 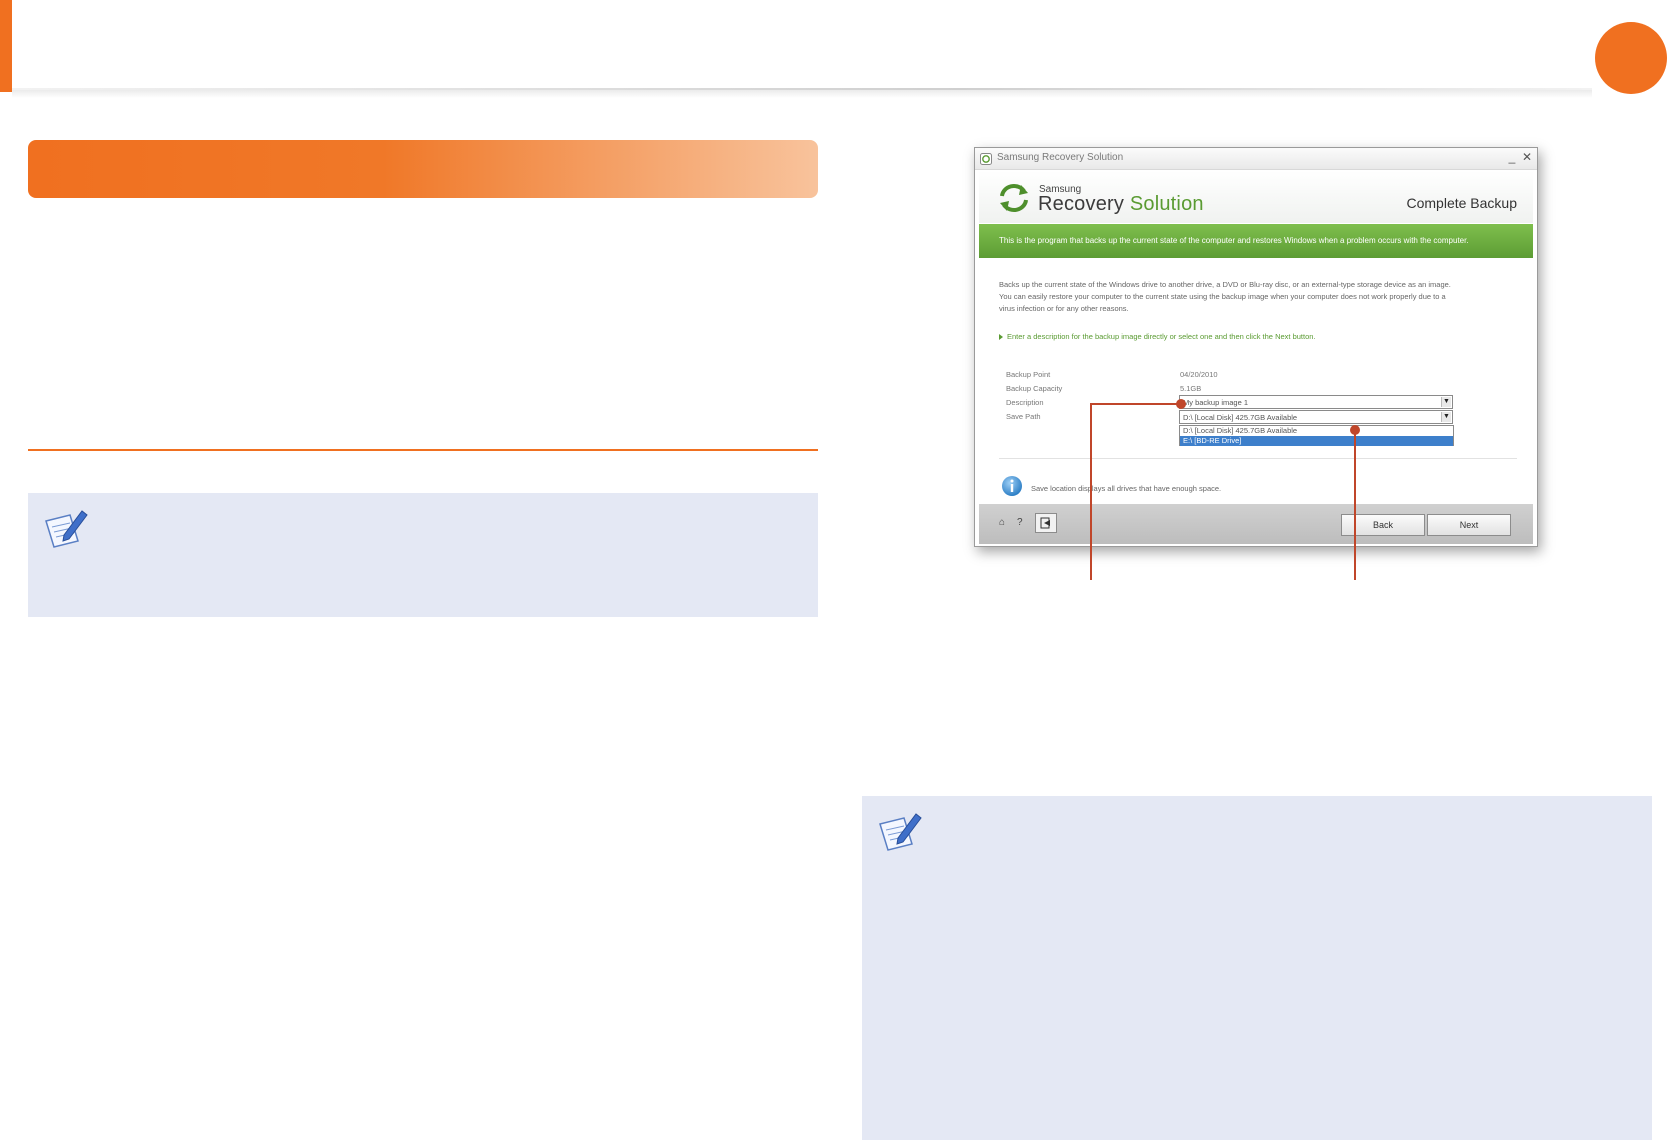 What do you see at coordinates (1461, 203) in the screenshot?
I see `mode-title: Complete Backup` at bounding box center [1461, 203].